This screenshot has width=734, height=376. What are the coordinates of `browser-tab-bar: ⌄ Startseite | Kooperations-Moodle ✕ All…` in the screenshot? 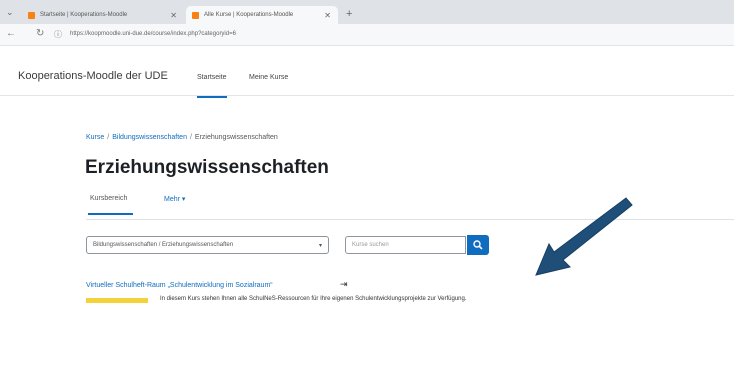 It's located at (367, 12).